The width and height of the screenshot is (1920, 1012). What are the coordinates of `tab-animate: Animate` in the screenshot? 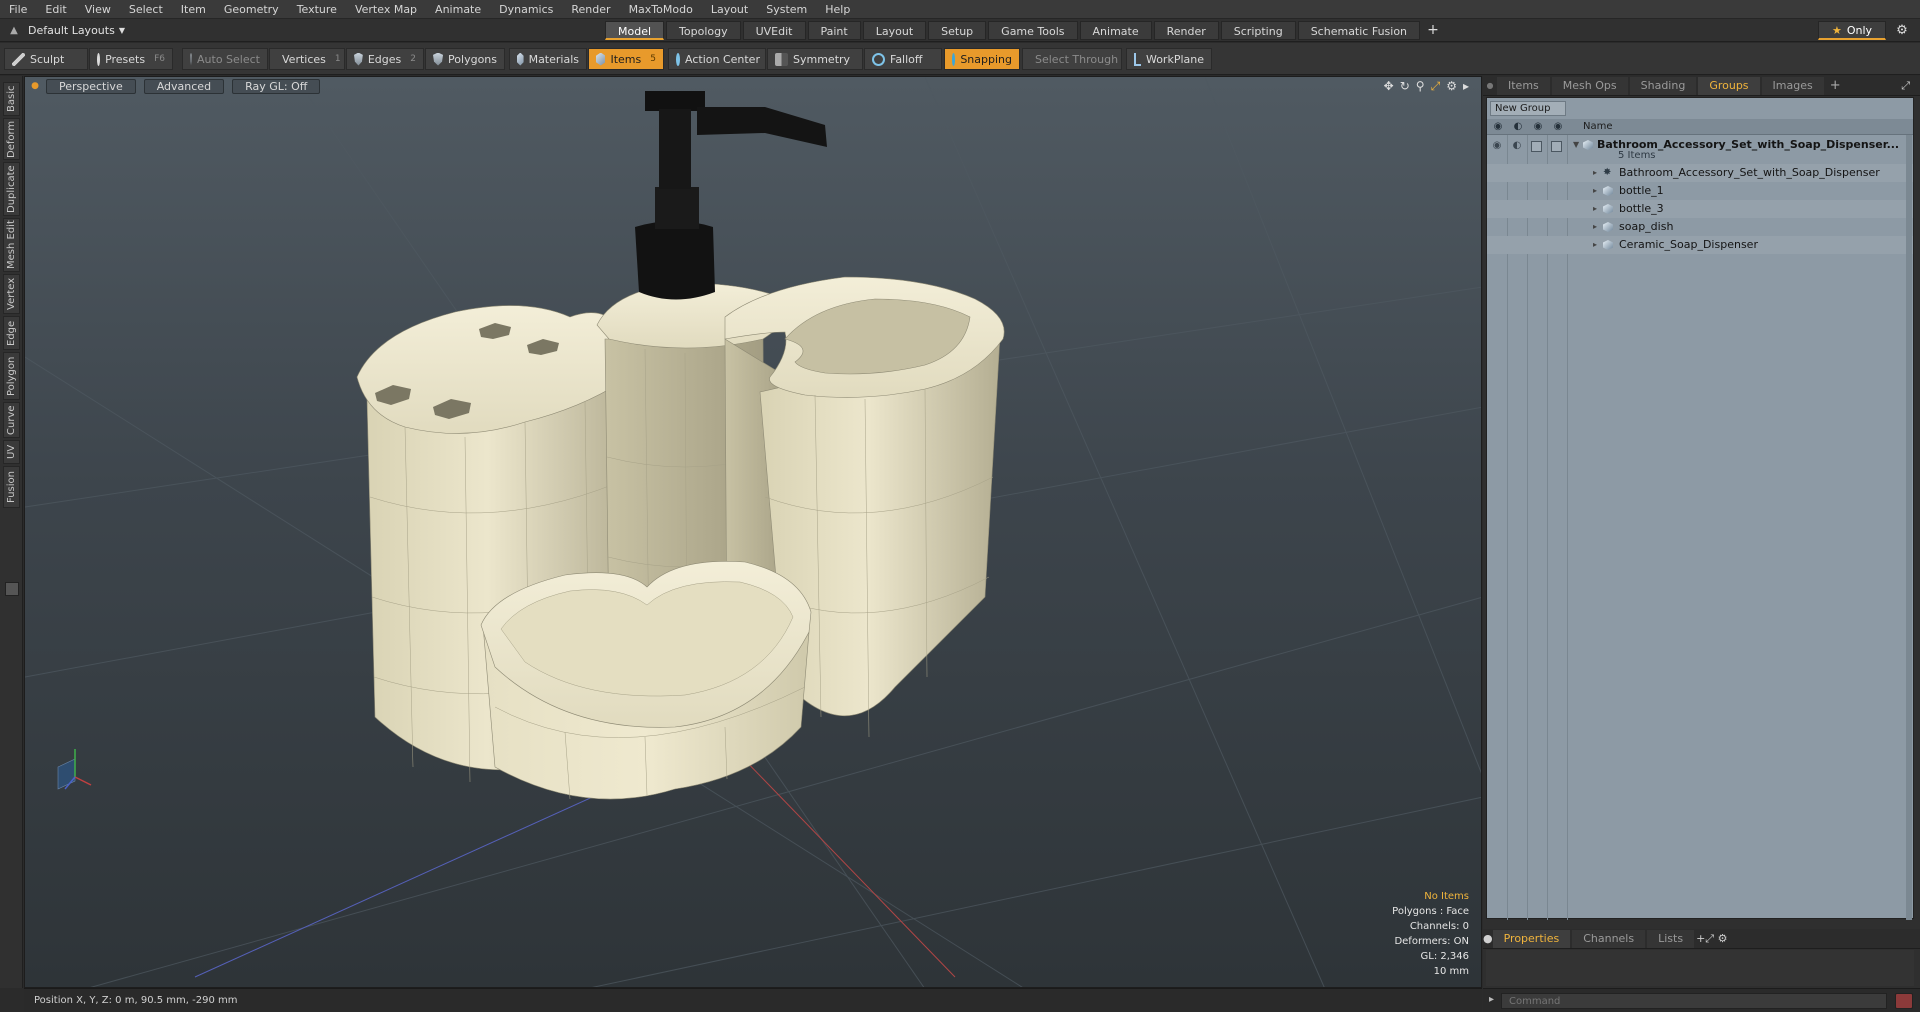 It's located at (1115, 30).